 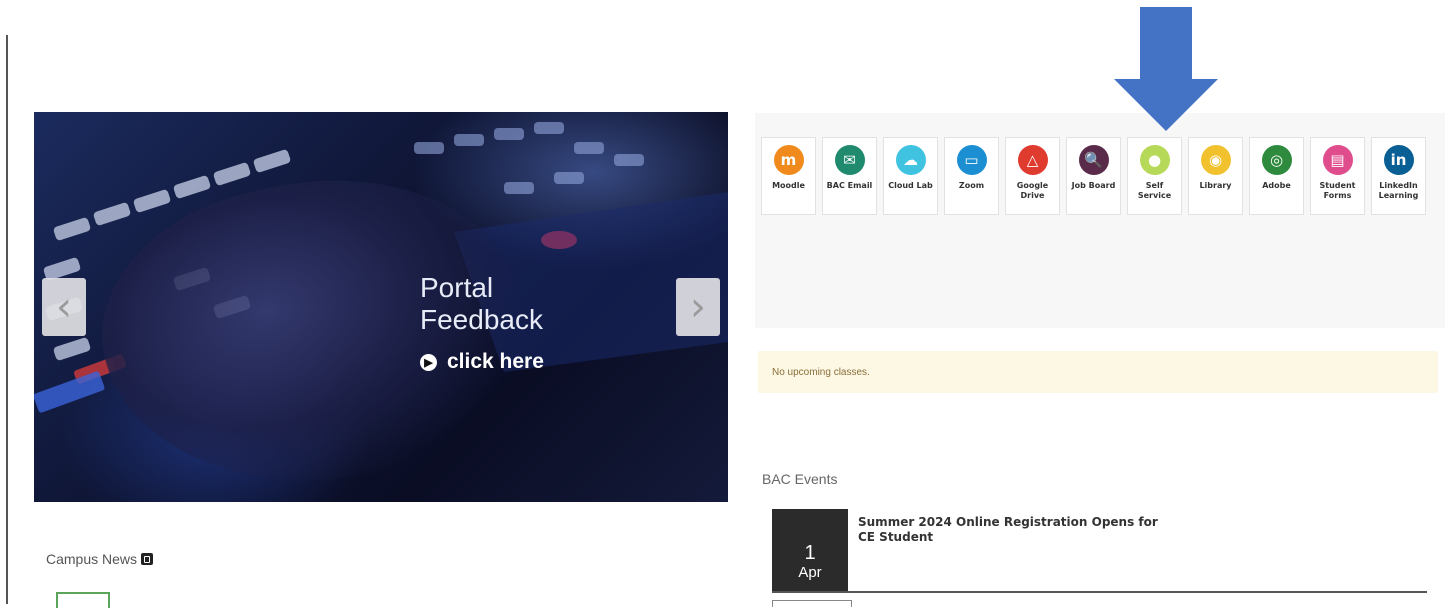 I want to click on cloud-icon: ☁, so click(x=910, y=160).